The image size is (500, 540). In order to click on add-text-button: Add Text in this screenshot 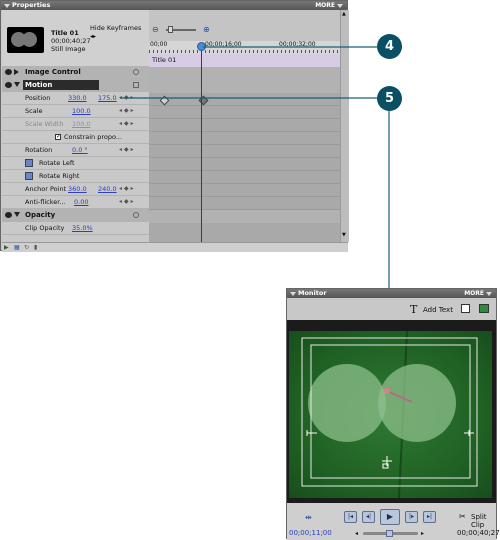, I will do `click(438, 310)`.